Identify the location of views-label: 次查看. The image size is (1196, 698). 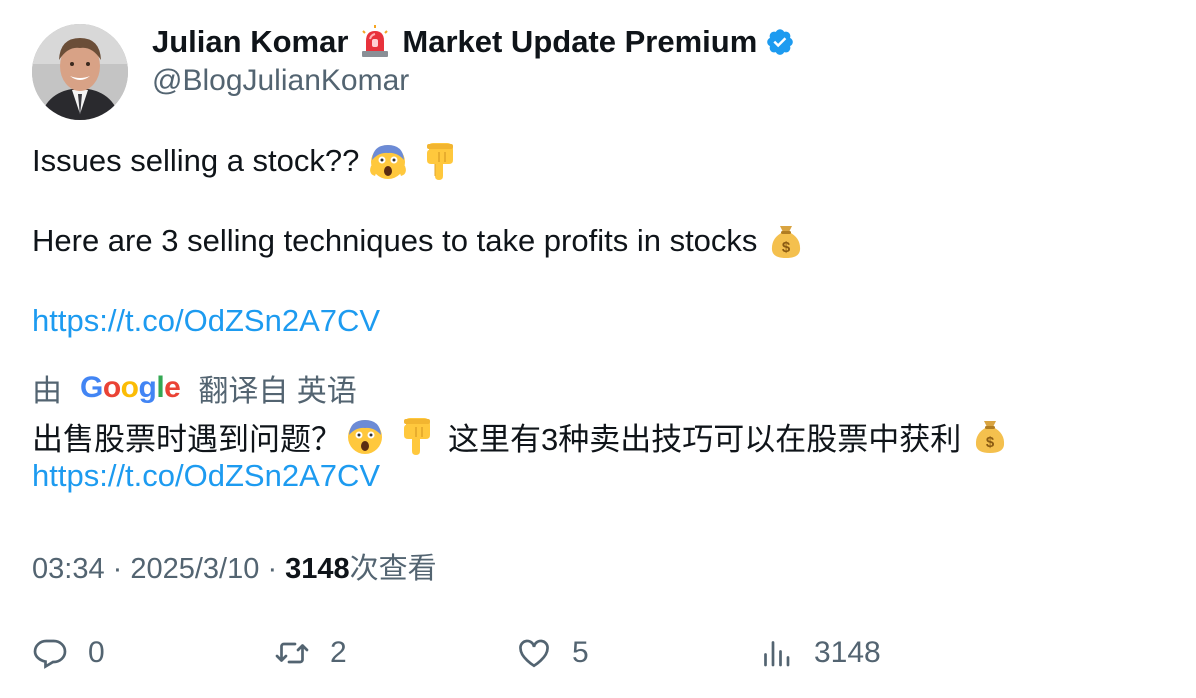
(393, 569).